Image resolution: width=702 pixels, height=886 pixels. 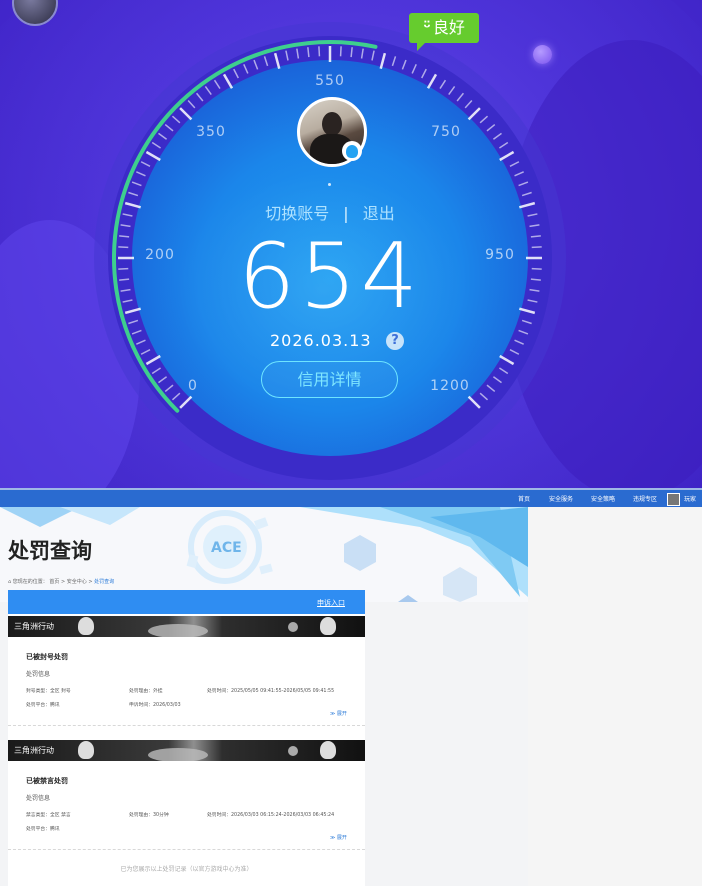 I want to click on tick-label-750: 750, so click(x=446, y=132).